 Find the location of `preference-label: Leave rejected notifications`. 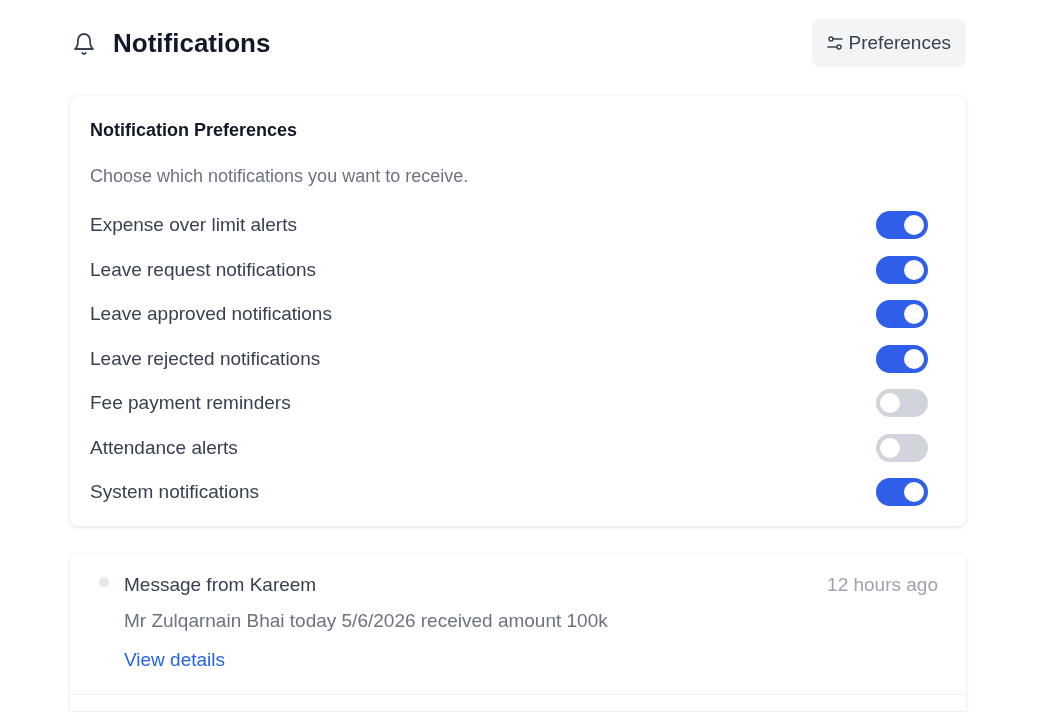

preference-label: Leave rejected notifications is located at coordinates (205, 358).